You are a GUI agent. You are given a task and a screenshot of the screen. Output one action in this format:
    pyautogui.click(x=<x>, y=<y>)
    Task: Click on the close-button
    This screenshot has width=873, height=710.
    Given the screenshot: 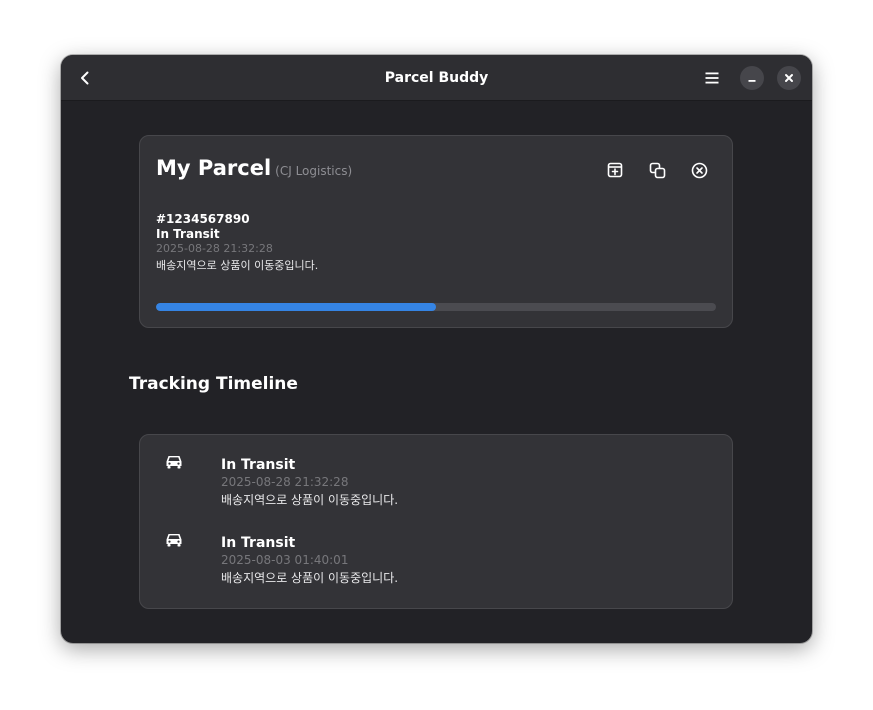 What is the action you would take?
    pyautogui.click(x=789, y=78)
    